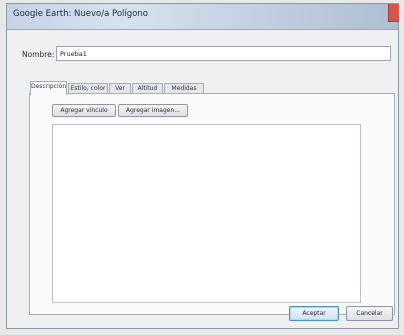 This screenshot has width=404, height=335. What do you see at coordinates (84, 110) in the screenshot?
I see `add-link-button: Agregar vínculo` at bounding box center [84, 110].